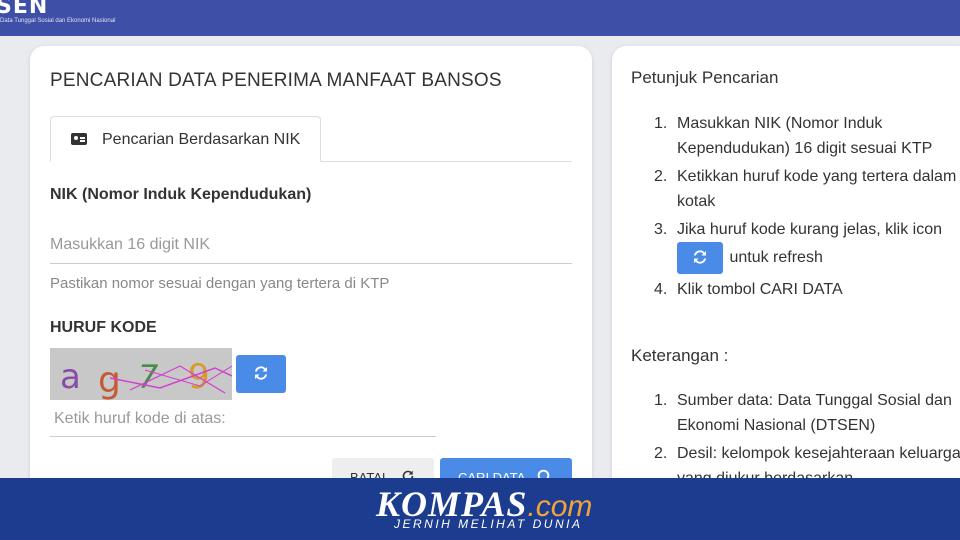  I want to click on guide-title: Petunjuk Pencarian, so click(705, 77).